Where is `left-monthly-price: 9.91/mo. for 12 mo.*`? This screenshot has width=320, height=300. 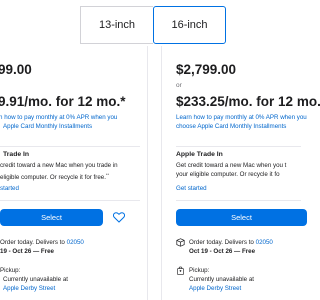
left-monthly-price: 9.91/mo. for 12 mo.* is located at coordinates (63, 101).